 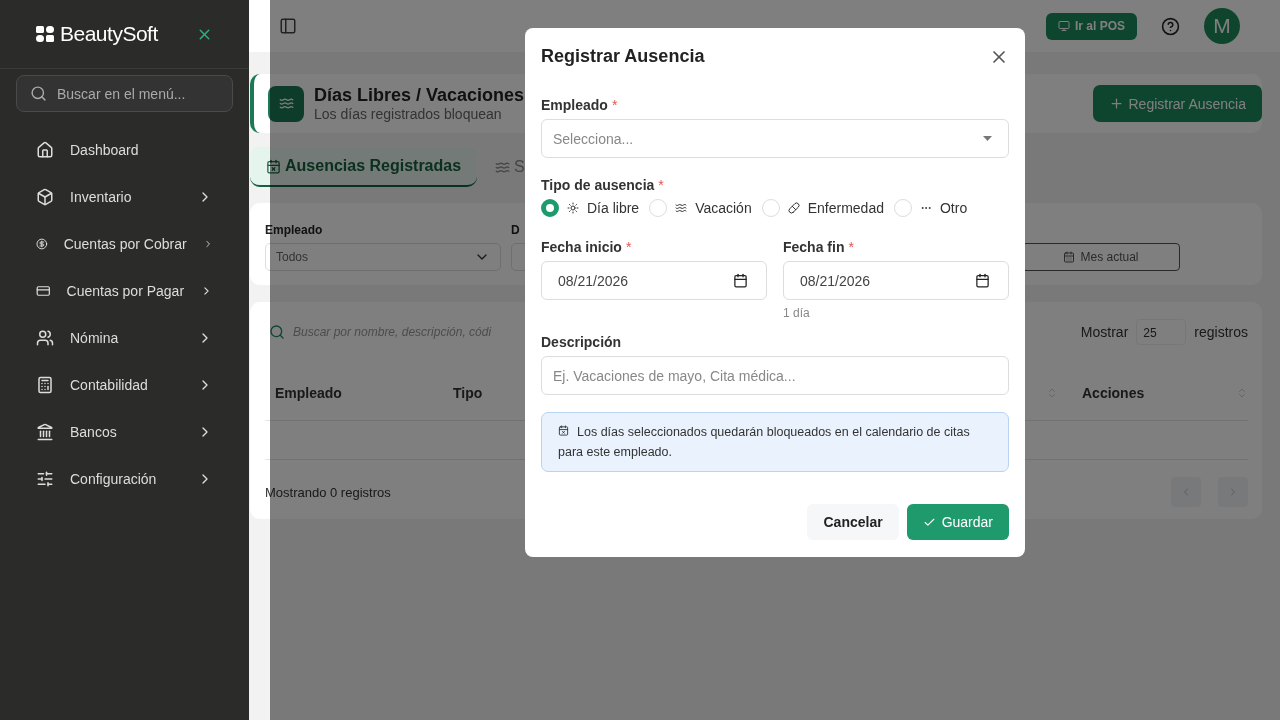 What do you see at coordinates (1221, 332) in the screenshot?
I see `records-label: registros` at bounding box center [1221, 332].